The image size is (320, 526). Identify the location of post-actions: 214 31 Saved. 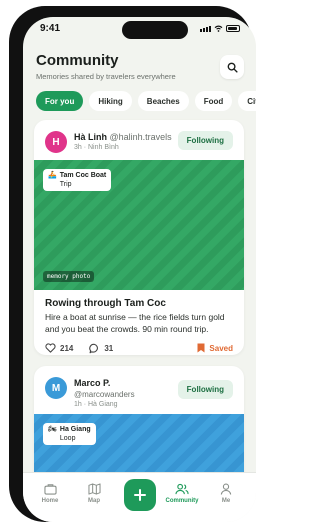
(139, 348).